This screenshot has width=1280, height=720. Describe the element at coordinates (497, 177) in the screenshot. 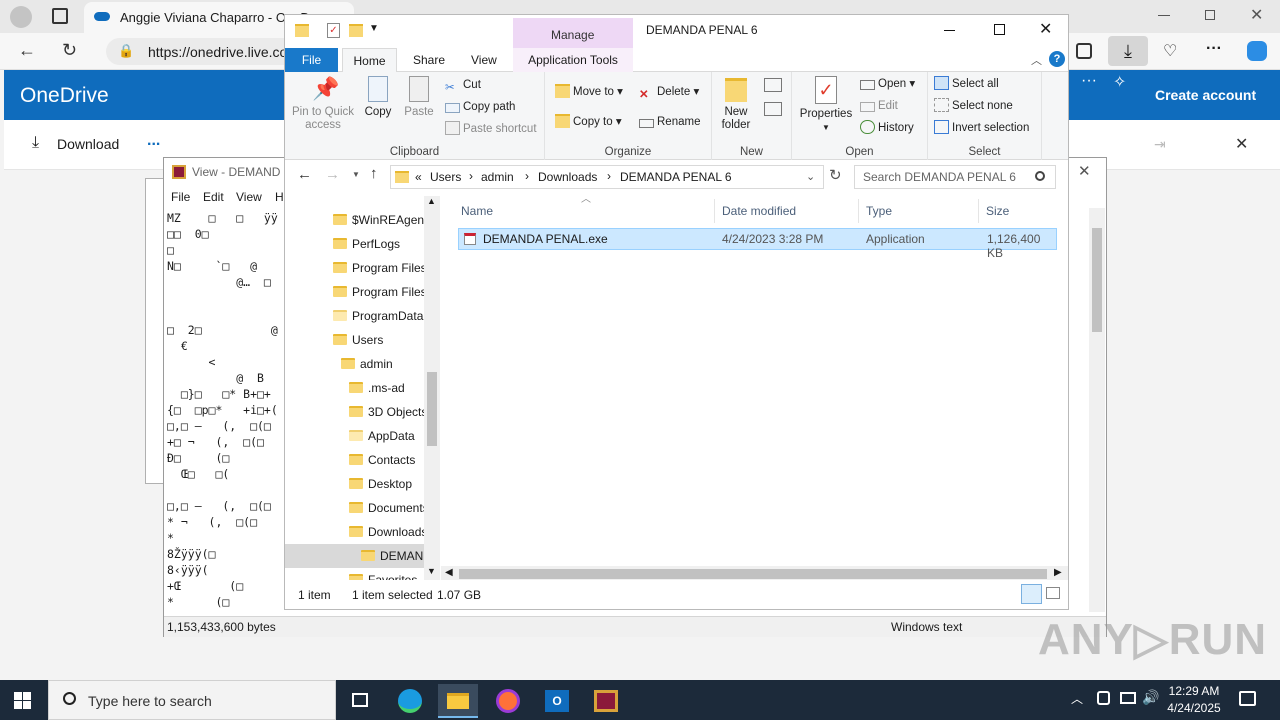

I see `breadcrumb-admin: admin` at that location.